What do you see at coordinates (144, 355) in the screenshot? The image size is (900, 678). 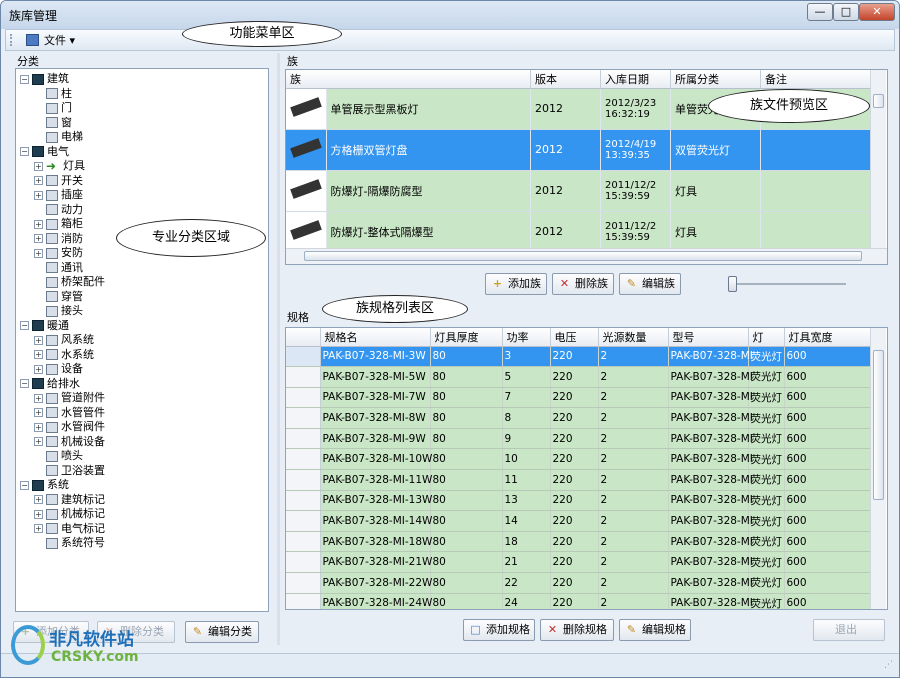 I see `tree-node: + 水系统` at bounding box center [144, 355].